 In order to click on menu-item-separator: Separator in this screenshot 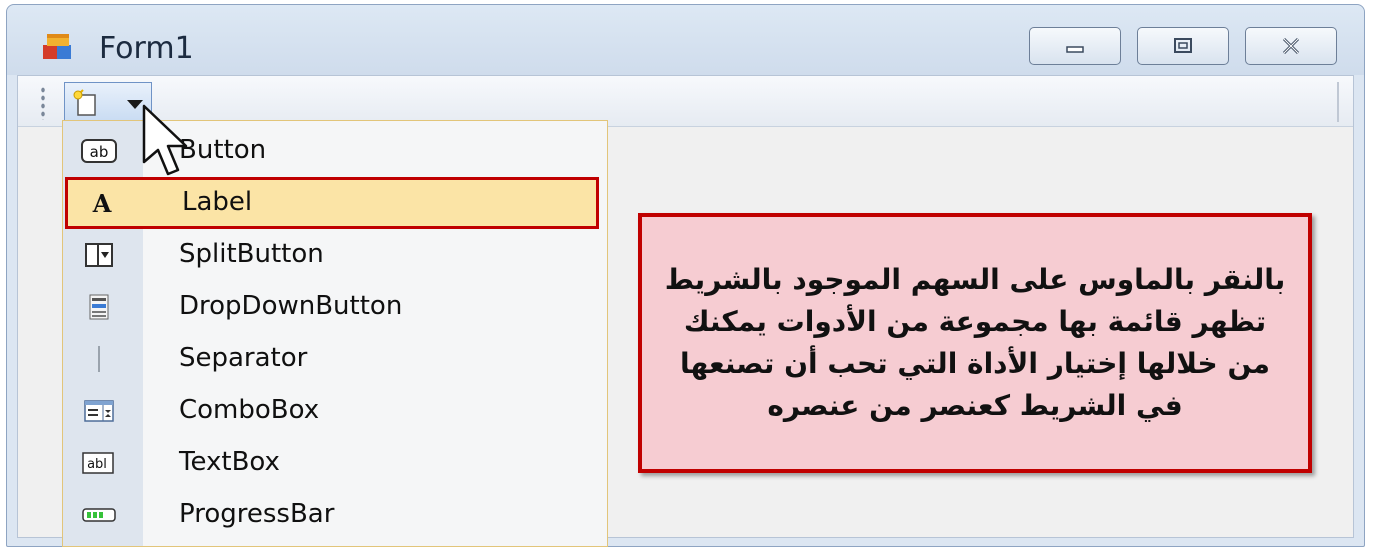, I will do `click(335, 359)`.